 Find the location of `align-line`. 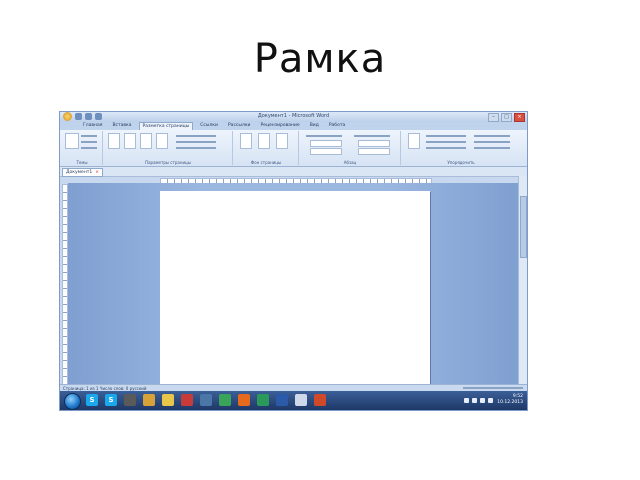

align-line is located at coordinates (492, 136).